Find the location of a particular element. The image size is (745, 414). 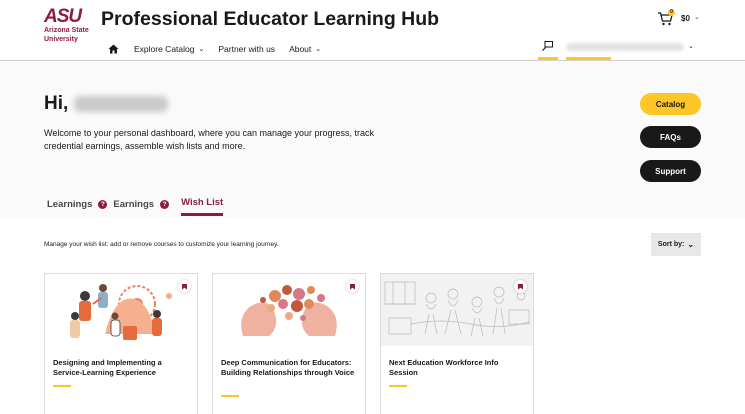

faqs-button: FAQs is located at coordinates (670, 137).